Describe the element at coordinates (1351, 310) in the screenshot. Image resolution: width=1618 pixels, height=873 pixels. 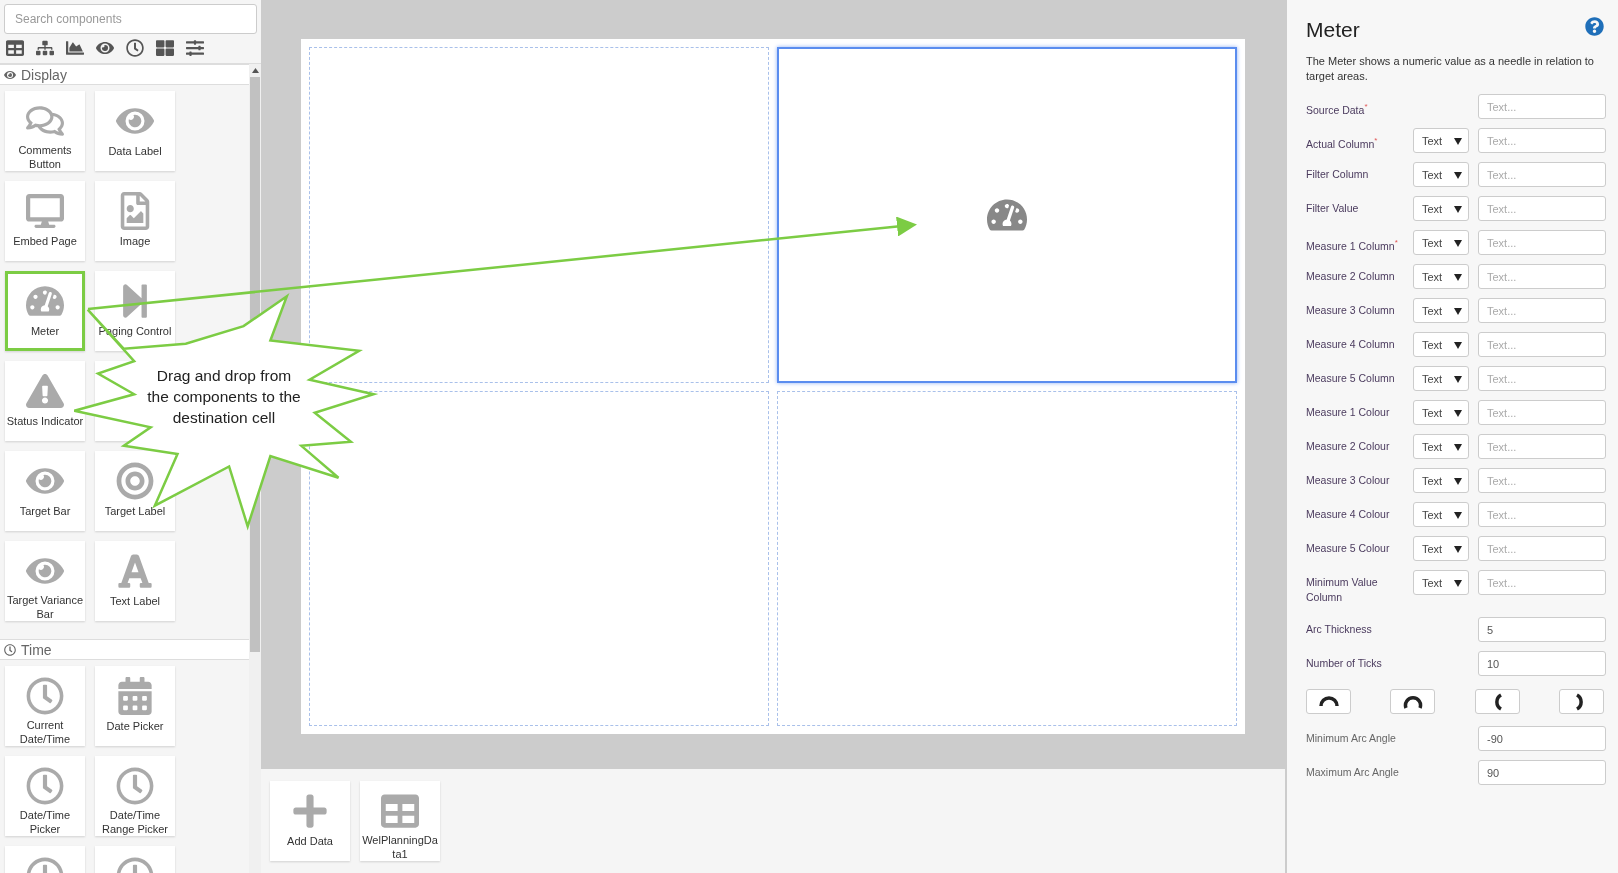
I see `field-label: Measure 3 Column` at that location.